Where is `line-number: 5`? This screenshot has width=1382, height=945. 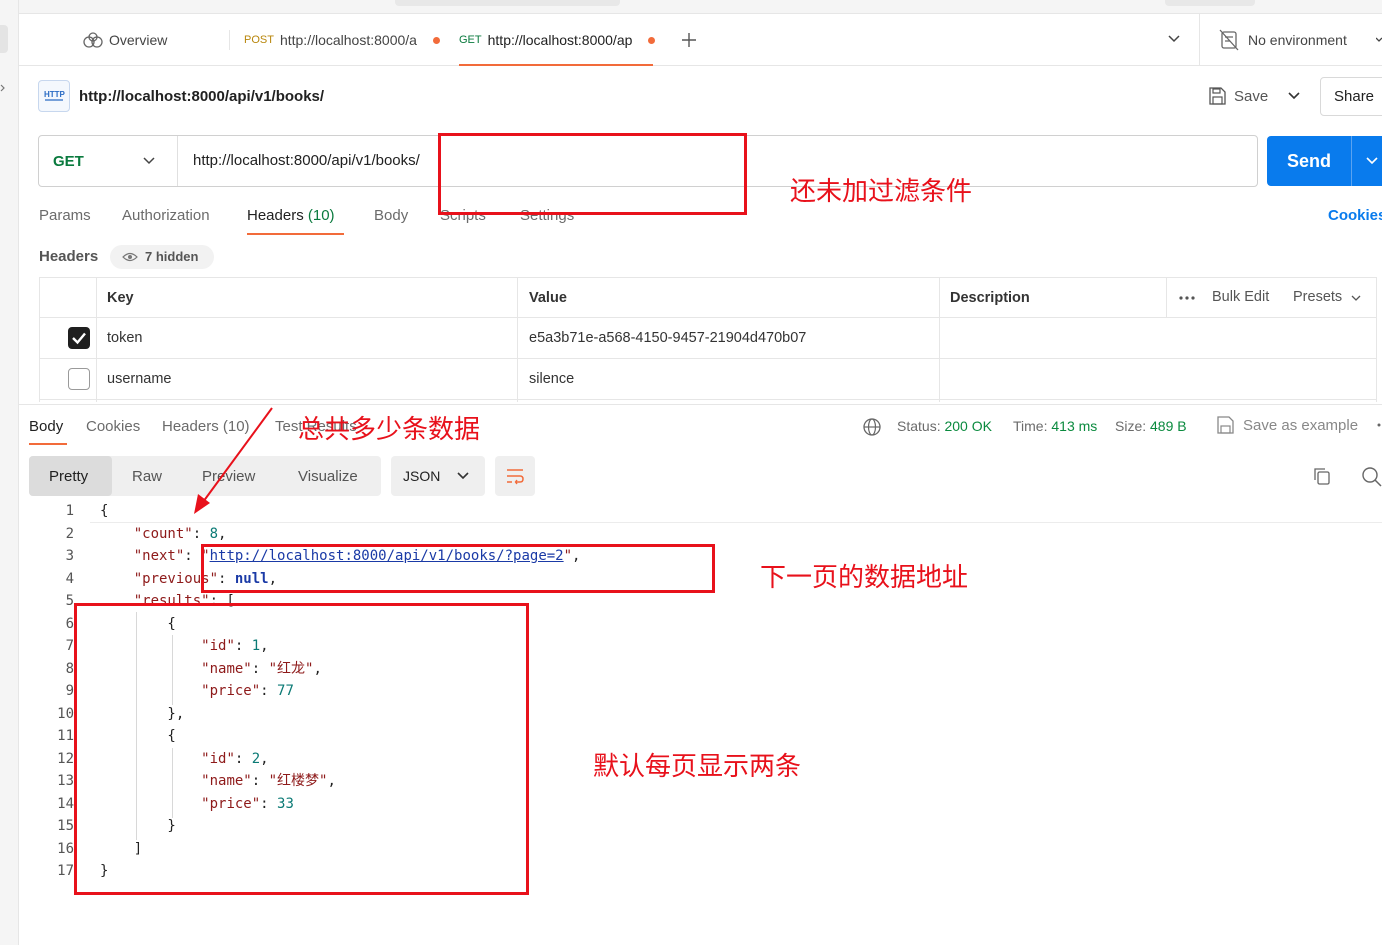 line-number: 5 is located at coordinates (69, 601).